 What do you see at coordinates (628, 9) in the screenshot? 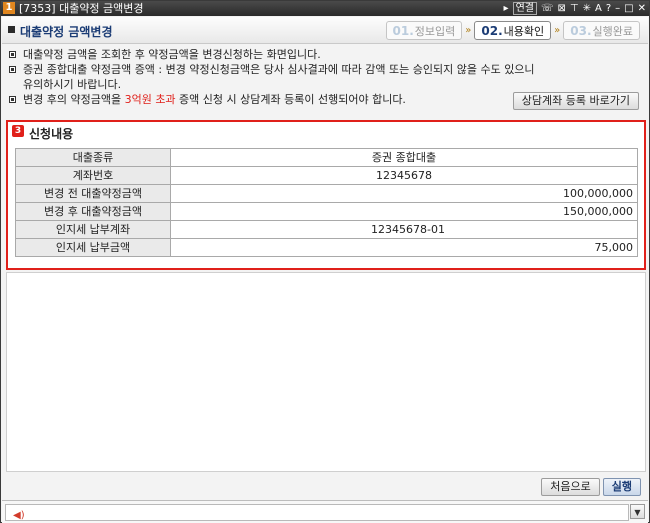
I see `maximize-icon: □` at bounding box center [628, 9].